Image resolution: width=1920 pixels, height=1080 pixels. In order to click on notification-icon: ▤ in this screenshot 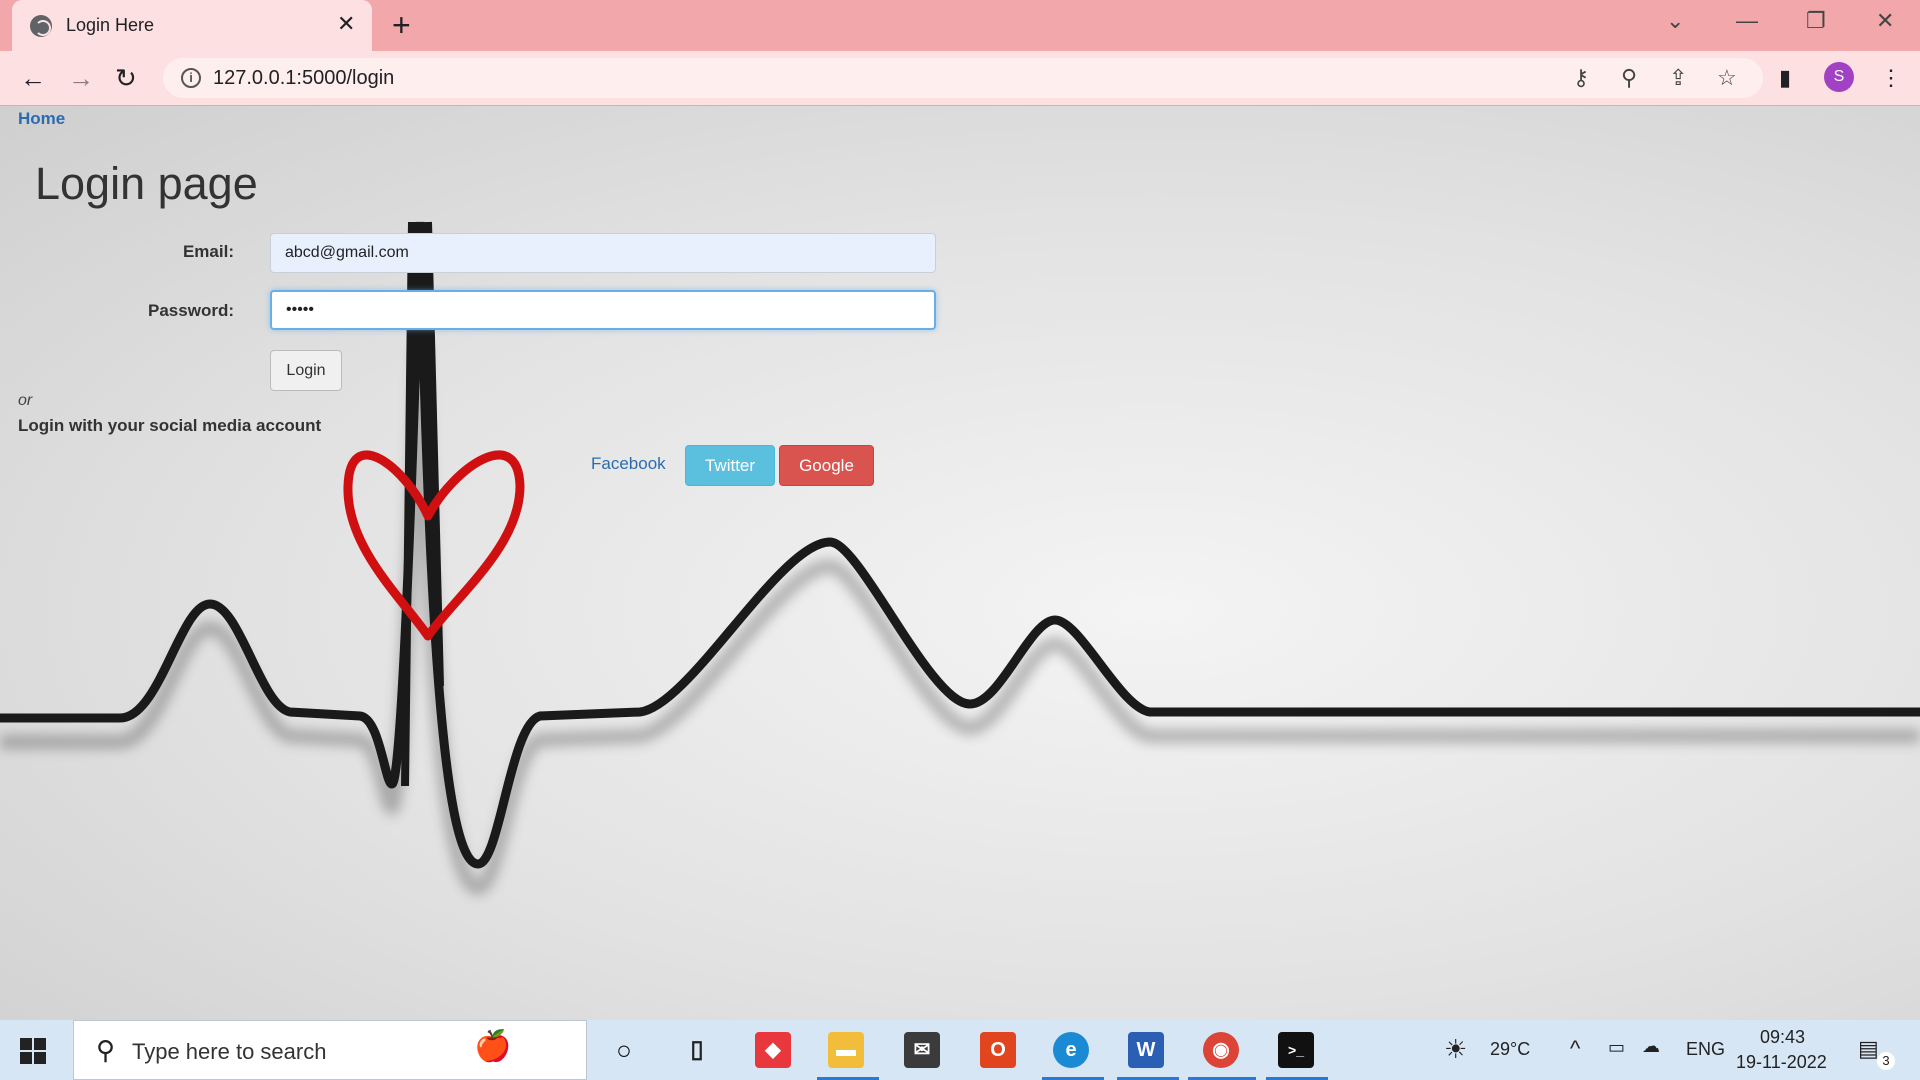, I will do `click(1868, 1049)`.